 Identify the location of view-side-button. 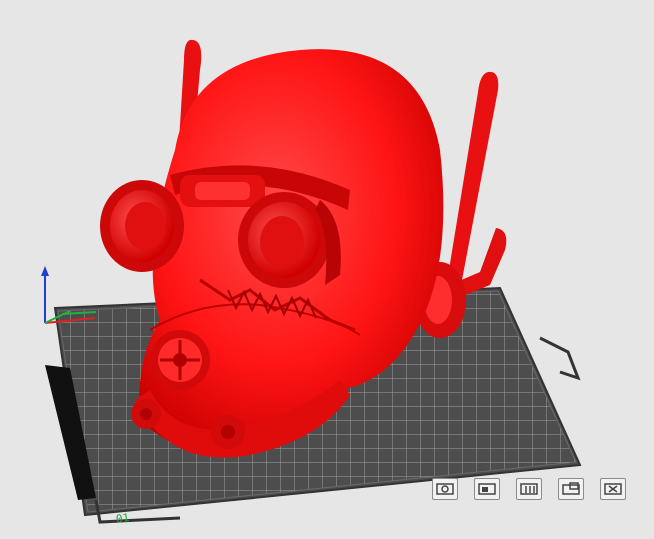
(529, 489).